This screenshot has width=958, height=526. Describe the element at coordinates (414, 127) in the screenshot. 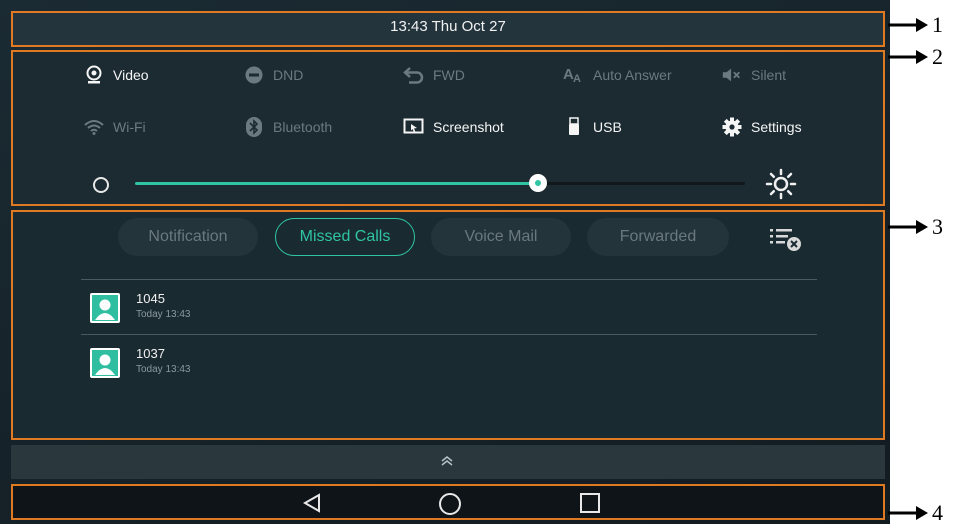

I see `screenshot-icon` at that location.